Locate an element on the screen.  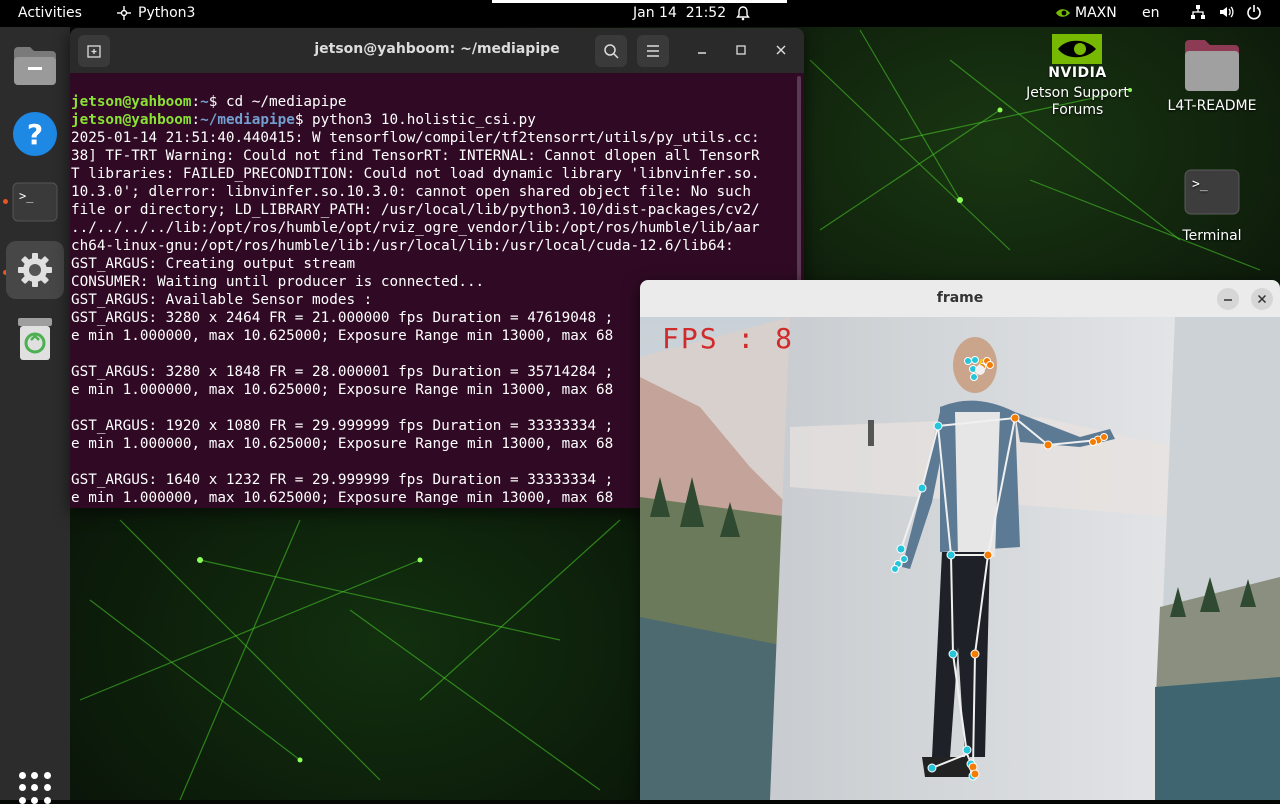
dock-terminal: >_ is located at coordinates (35, 202).